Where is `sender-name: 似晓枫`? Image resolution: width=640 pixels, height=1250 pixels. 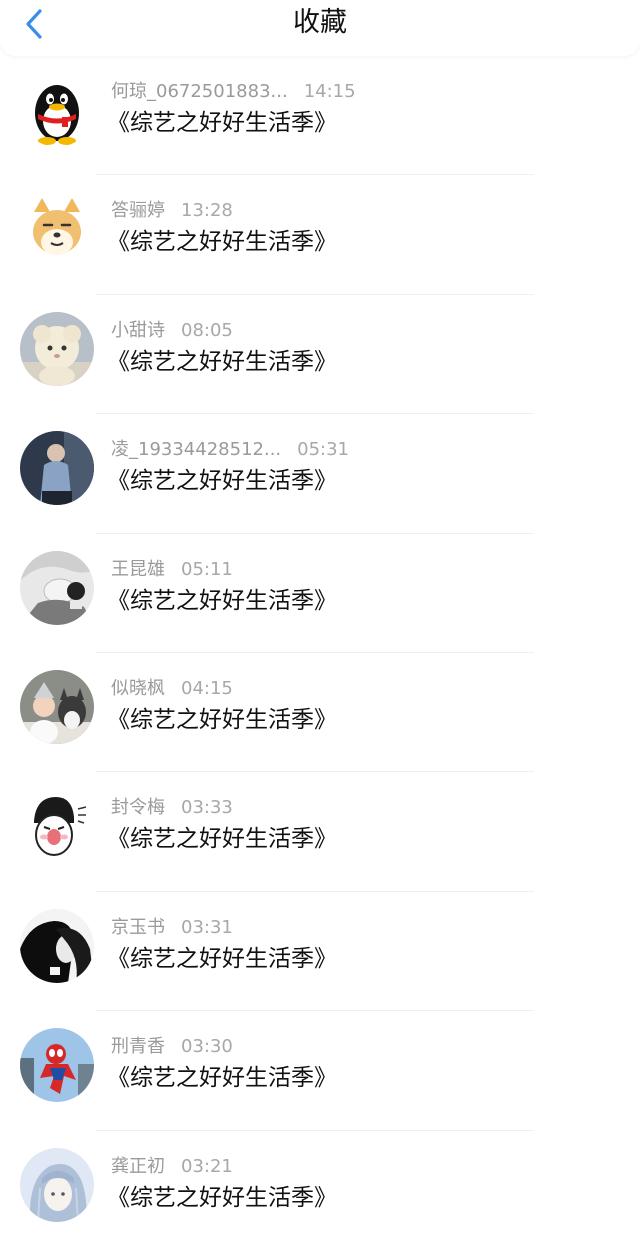 sender-name: 似晓枫 is located at coordinates (138, 688).